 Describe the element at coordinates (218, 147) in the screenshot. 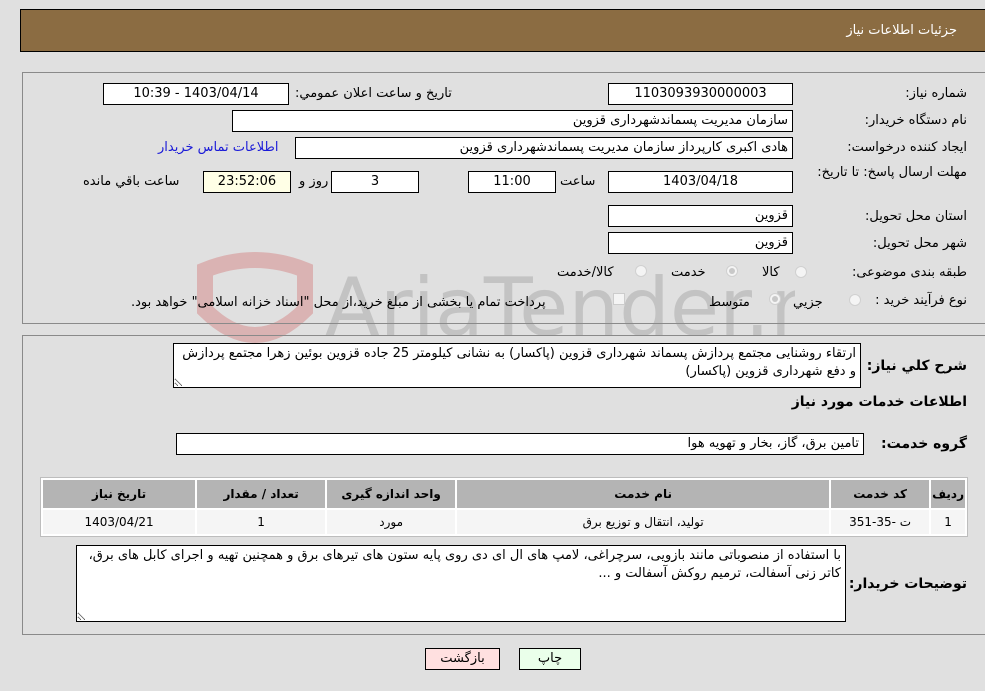

I see `buyer-contact-link: اطلاعات تماس خریدار` at that location.